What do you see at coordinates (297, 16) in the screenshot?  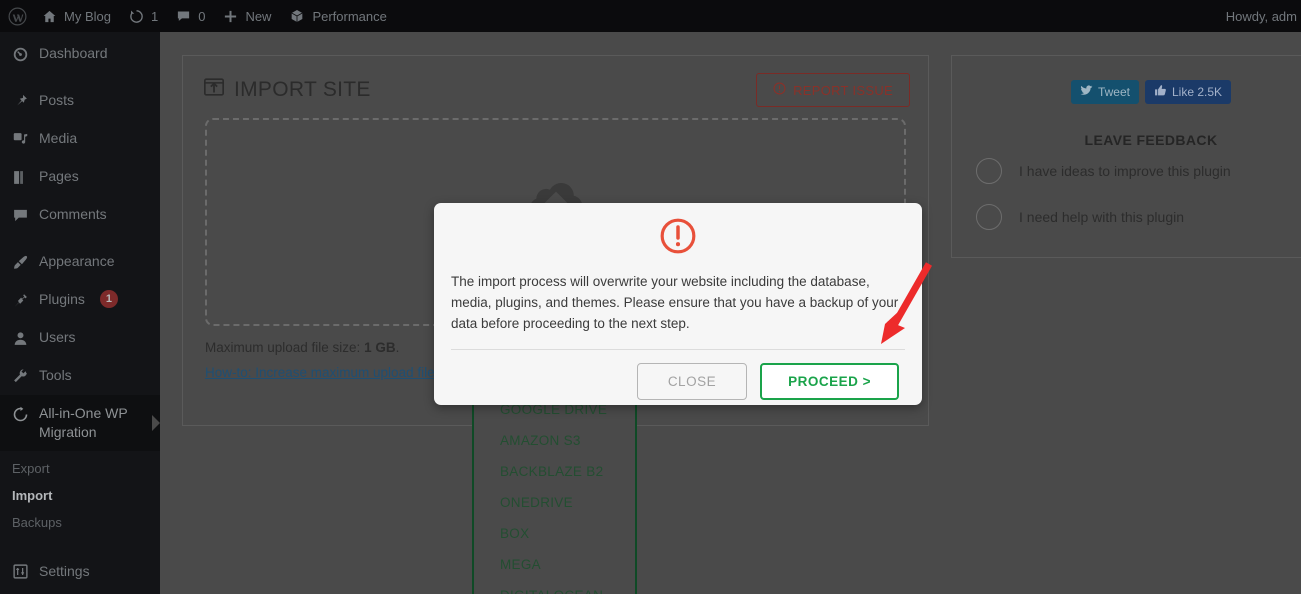 I see `performance-icon` at bounding box center [297, 16].